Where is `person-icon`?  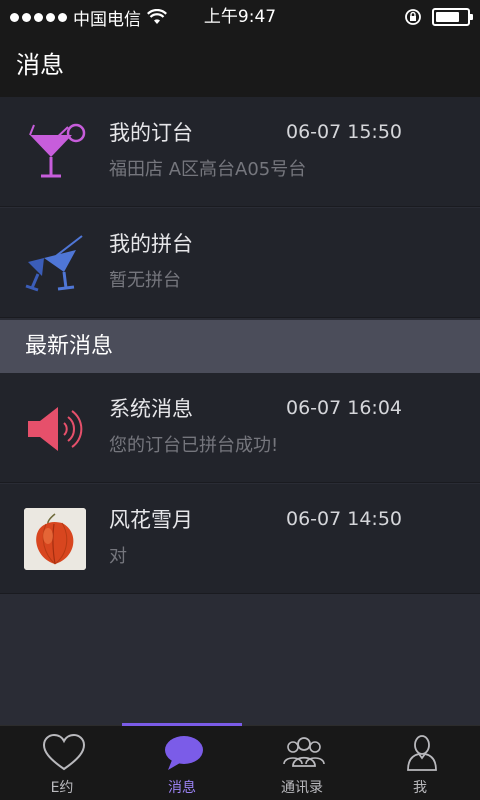 person-icon is located at coordinates (422, 753).